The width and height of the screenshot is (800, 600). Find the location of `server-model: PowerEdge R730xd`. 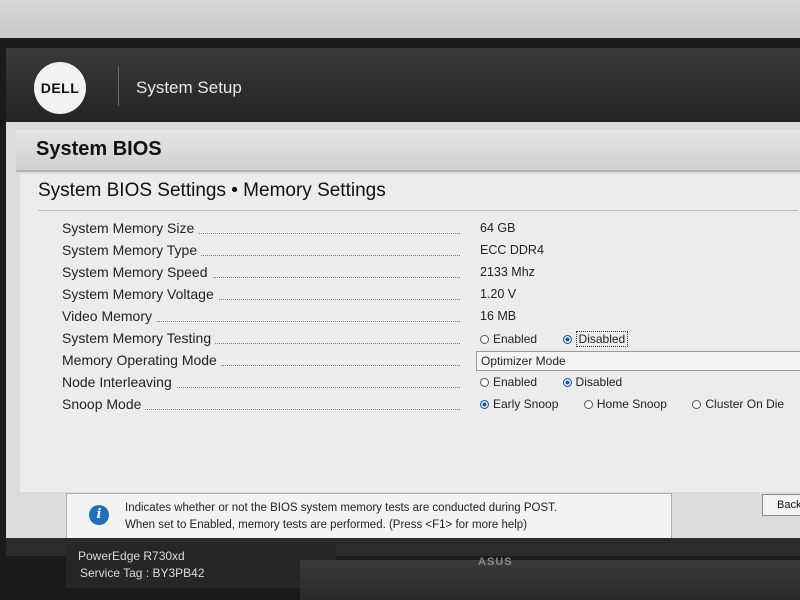

server-model: PowerEdge R730xd is located at coordinates (131, 556).